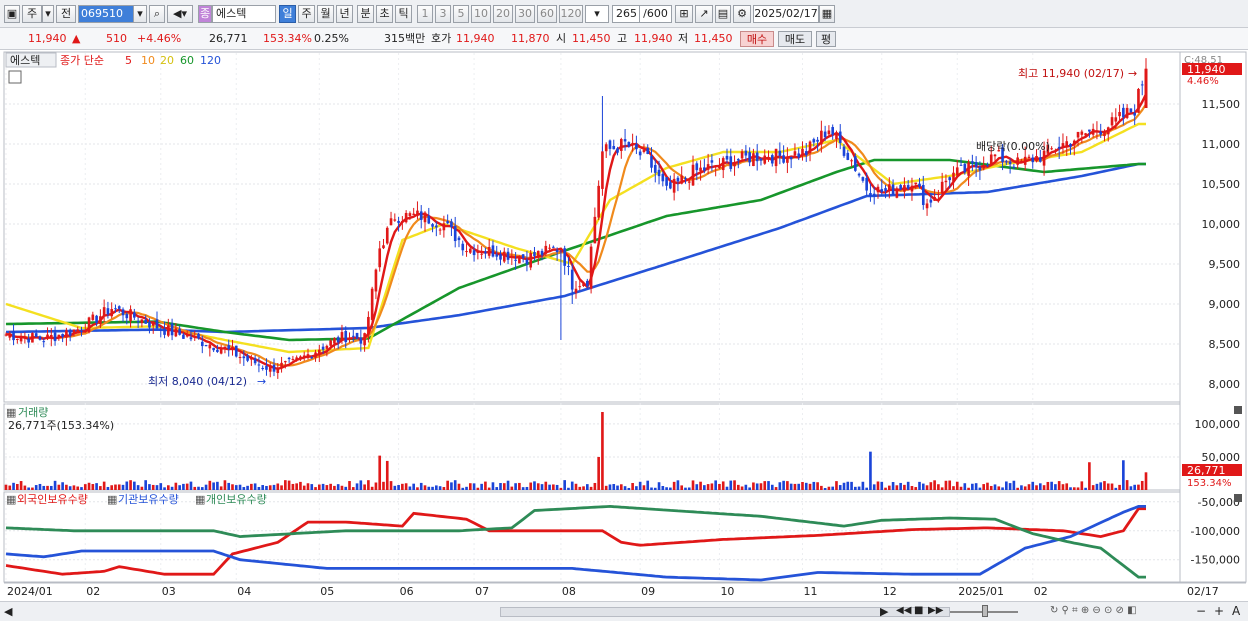 Image resolution: width=1248 pixels, height=621 pixels. What do you see at coordinates (727, 591) in the screenshot?
I see `month-tick-label: 10` at bounding box center [727, 591].